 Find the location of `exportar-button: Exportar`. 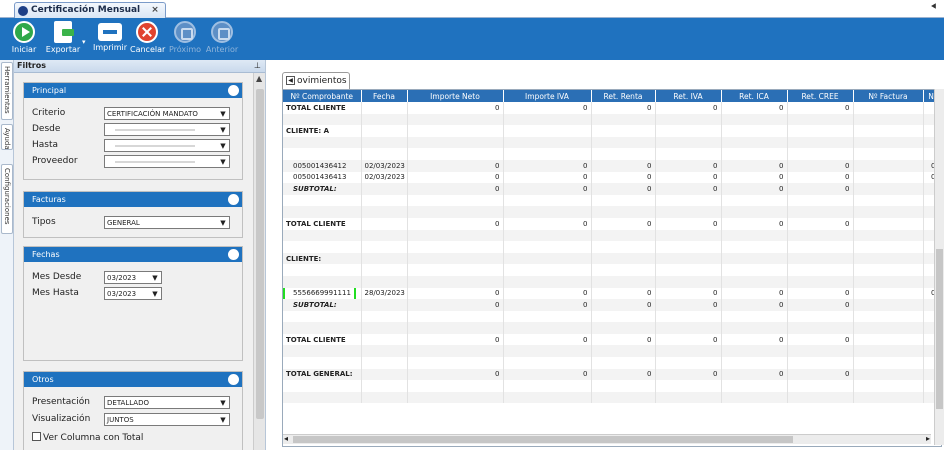

exportar-button: Exportar is located at coordinates (63, 40).